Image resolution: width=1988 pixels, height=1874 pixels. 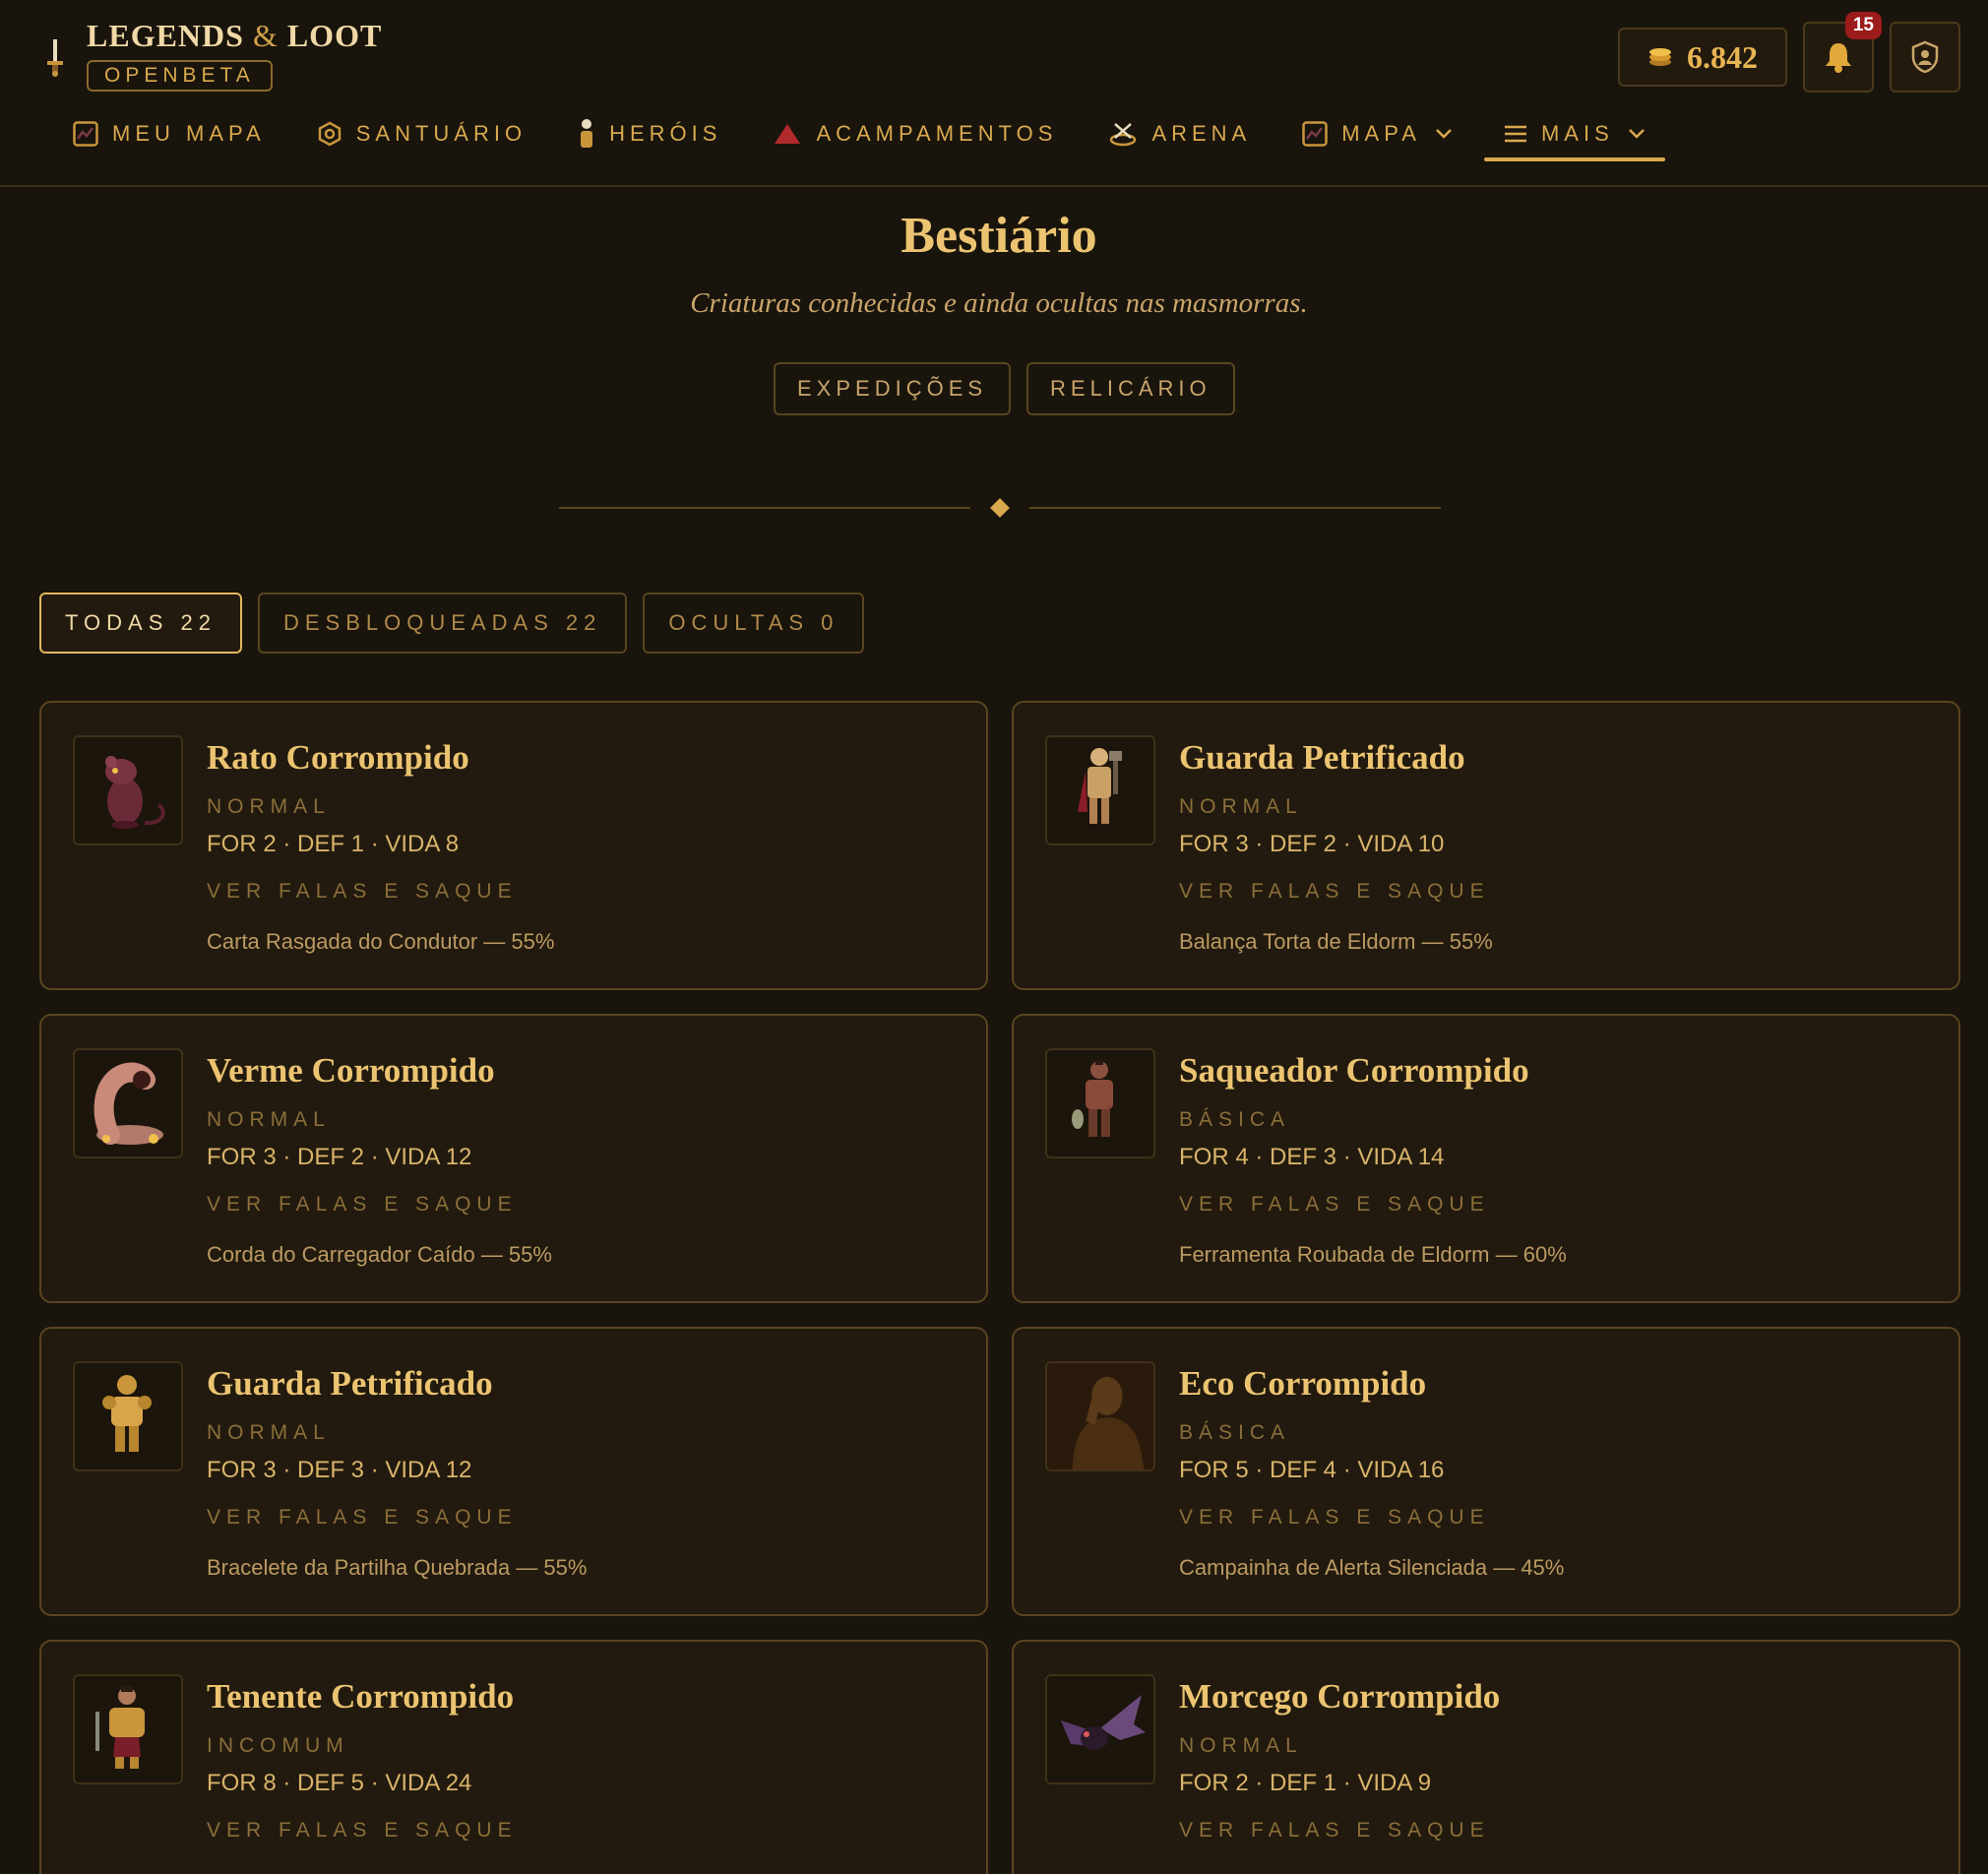 I want to click on creature-name: Eco Corrompido, so click(x=1303, y=1383).